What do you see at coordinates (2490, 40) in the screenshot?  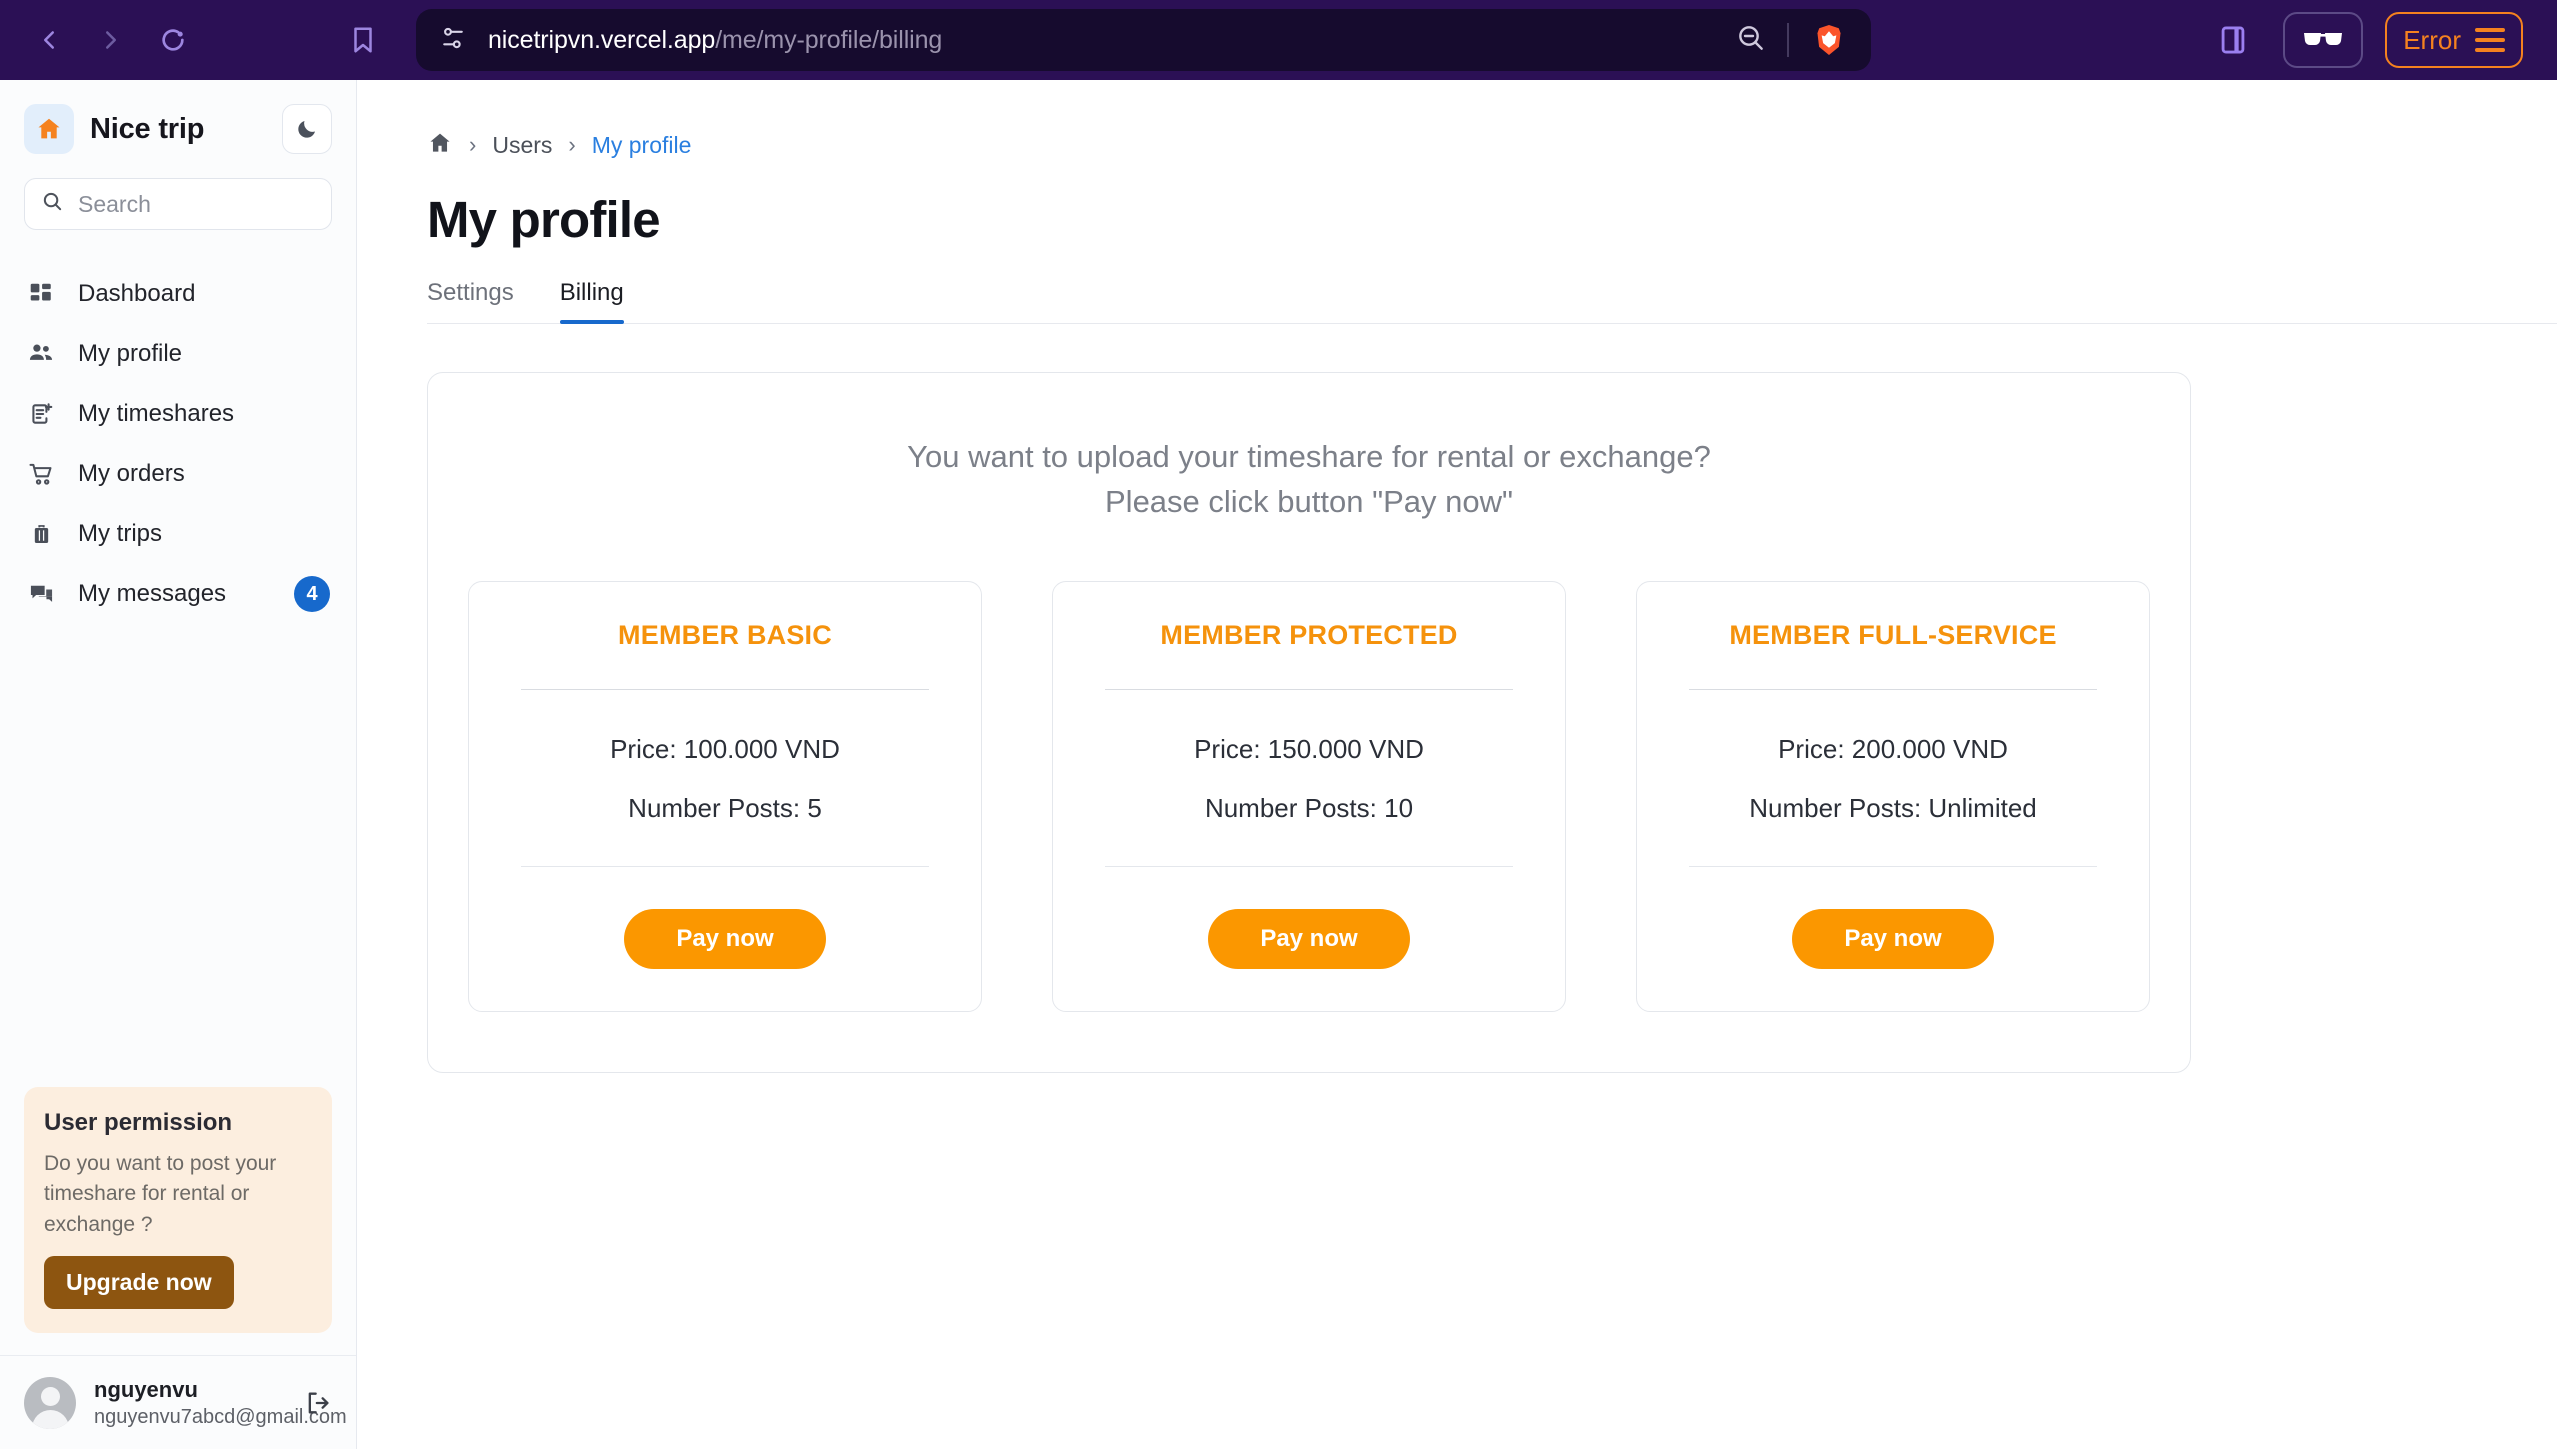 I see `hamburger-icon` at bounding box center [2490, 40].